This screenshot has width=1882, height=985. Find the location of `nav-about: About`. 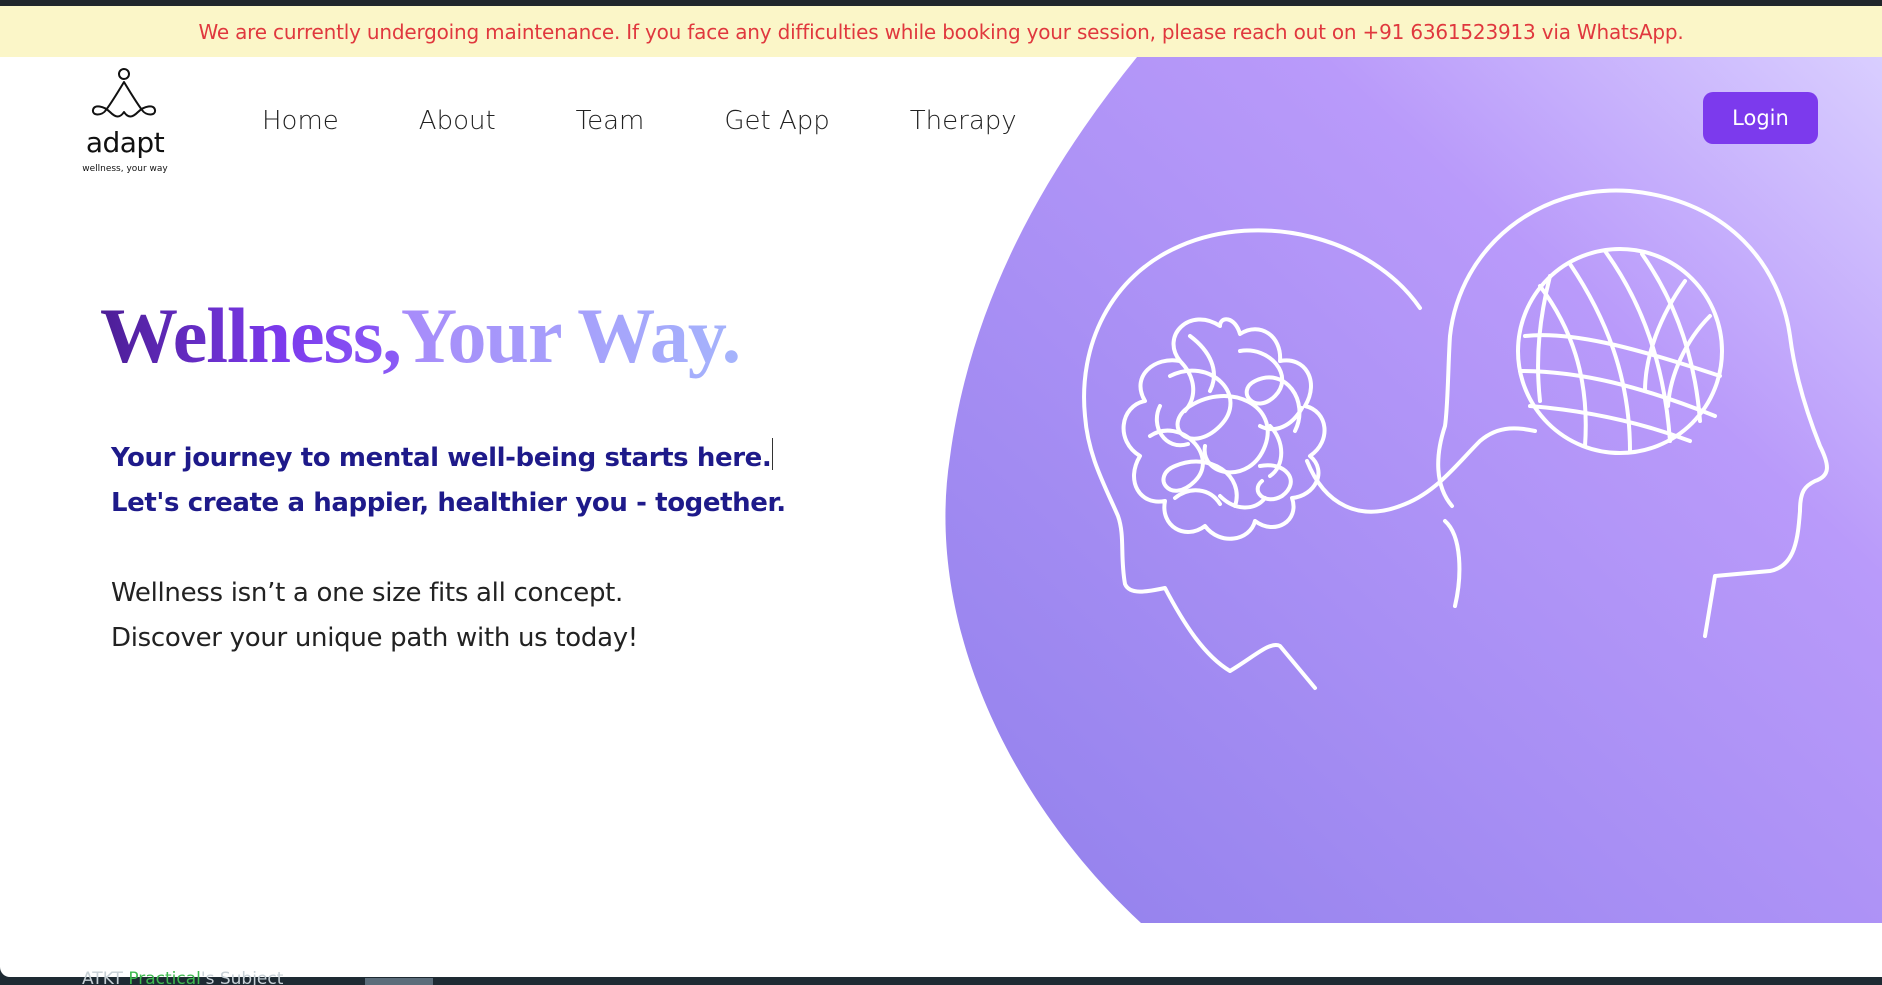

nav-about: About is located at coordinates (457, 121).